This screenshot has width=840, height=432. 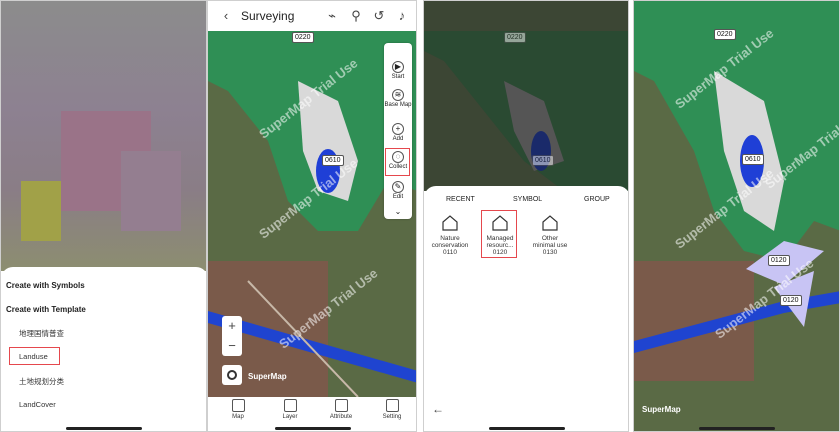 I want to click on tab-group: GROUP, so click(x=597, y=199).